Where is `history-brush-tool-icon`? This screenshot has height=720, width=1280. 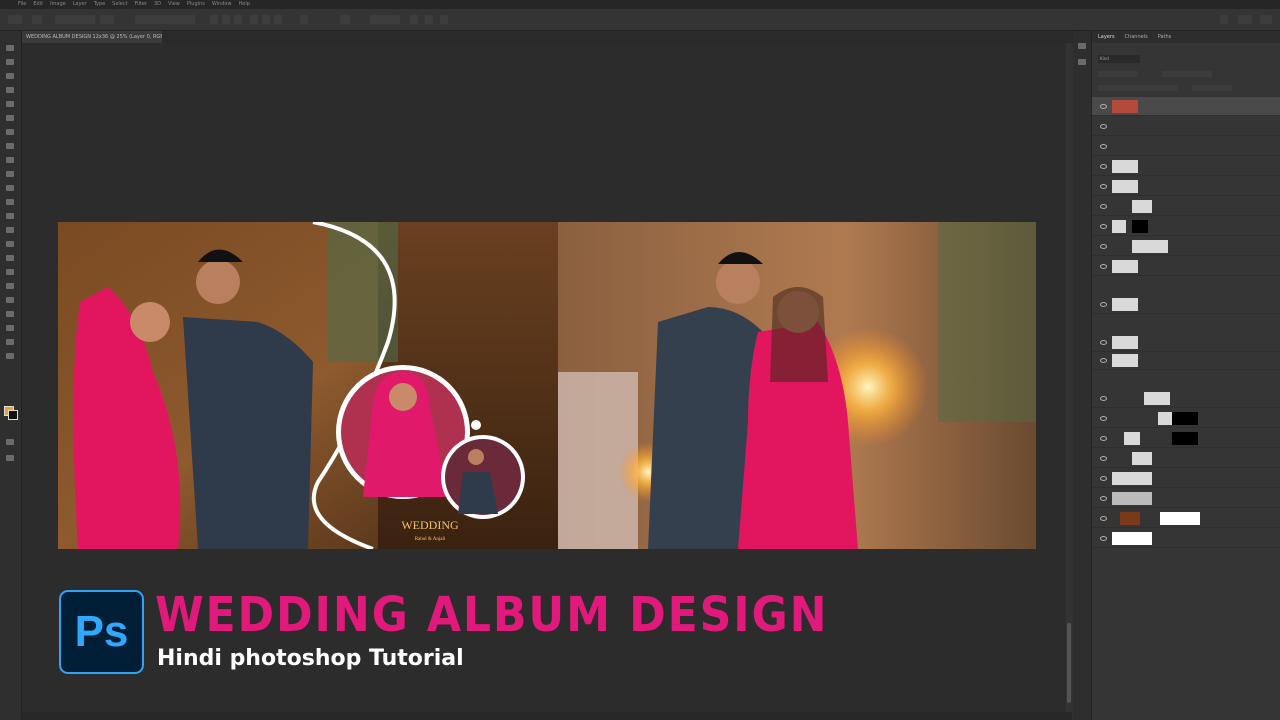
history-brush-tool-icon is located at coordinates (10, 202).